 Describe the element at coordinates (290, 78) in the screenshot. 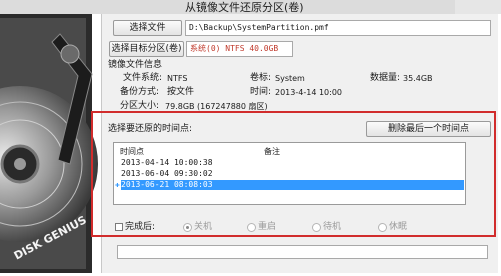

I see `volume-label-value: System` at that location.